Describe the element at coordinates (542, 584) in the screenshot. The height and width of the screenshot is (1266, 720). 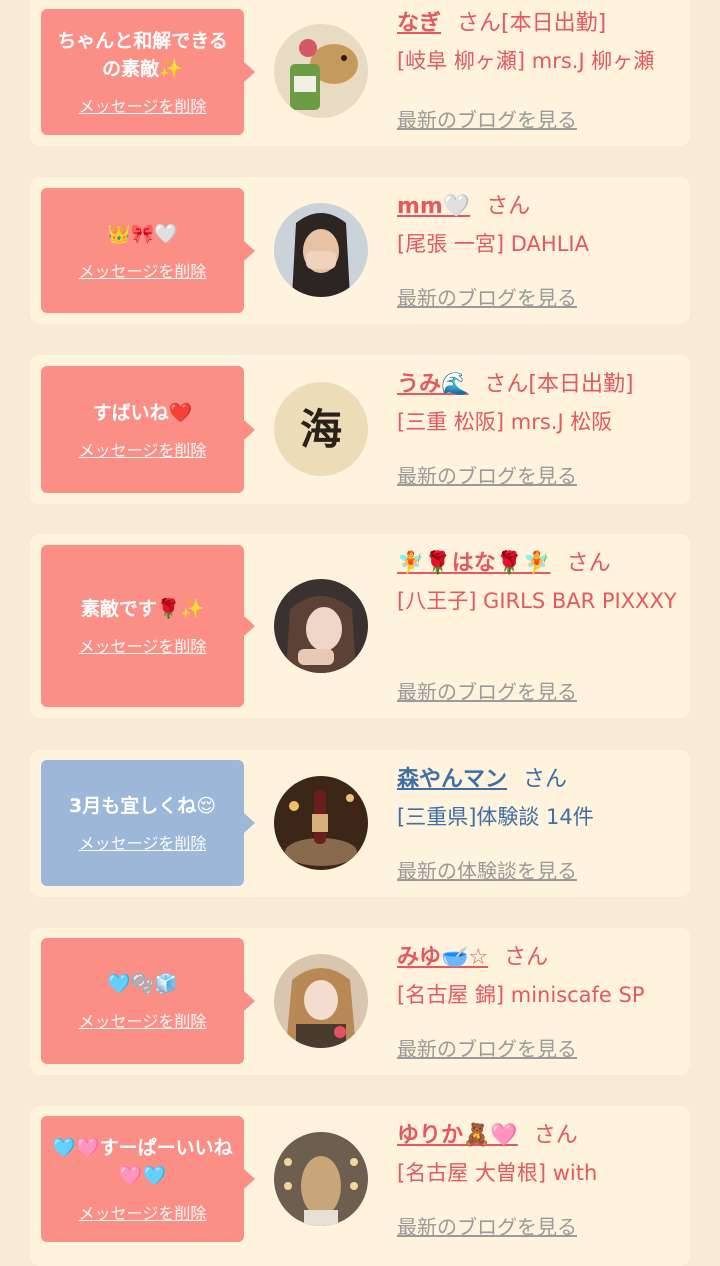
I see `member-info: 🧚🌹はな🌹🧚 さん [八王子] GIRLS BAR PIXXXY` at that location.